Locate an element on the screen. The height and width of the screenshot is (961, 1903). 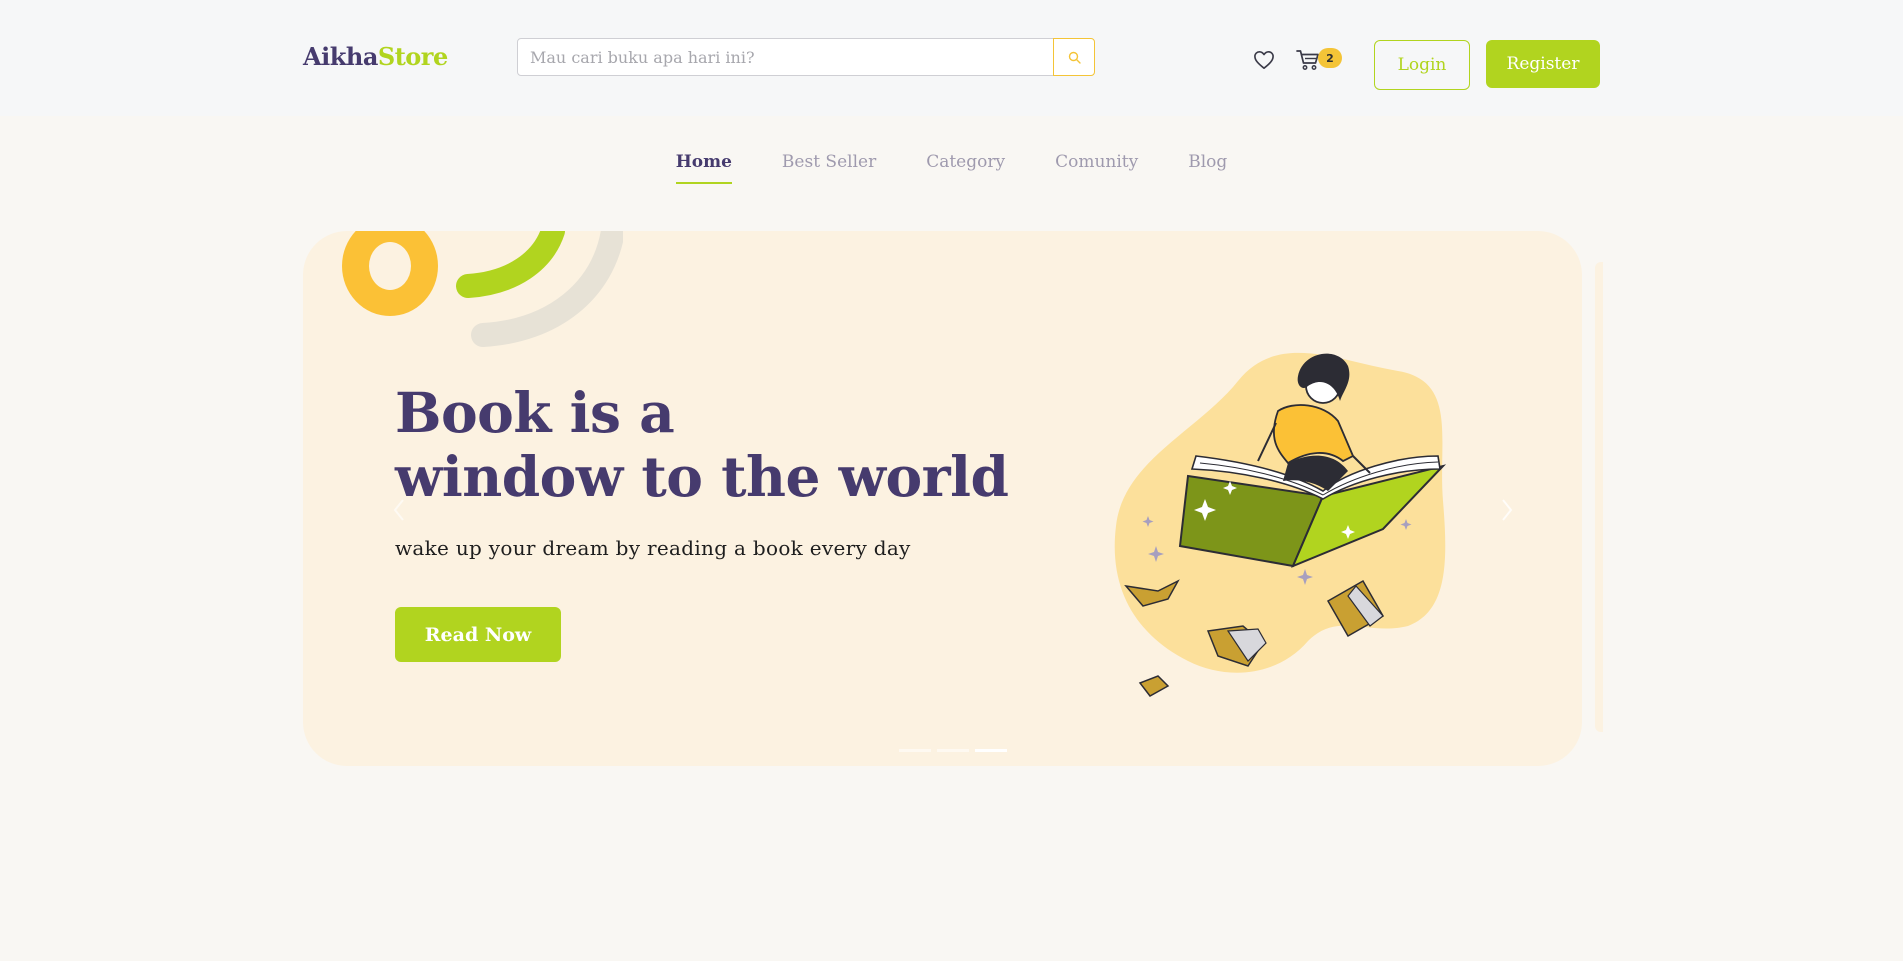
login-button: Login is located at coordinates (1422, 65).